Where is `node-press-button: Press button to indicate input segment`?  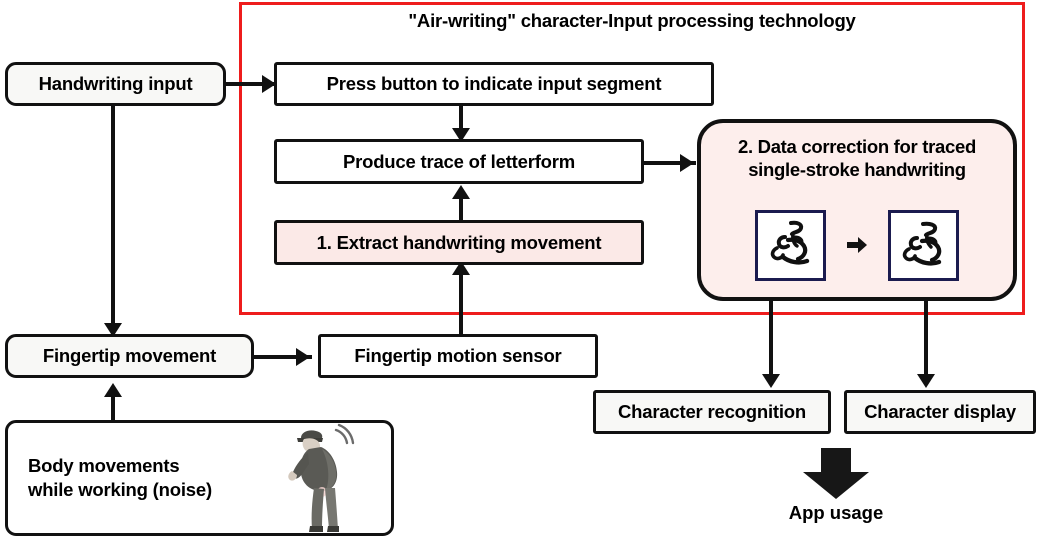
node-press-button: Press button to indicate input segment is located at coordinates (494, 84).